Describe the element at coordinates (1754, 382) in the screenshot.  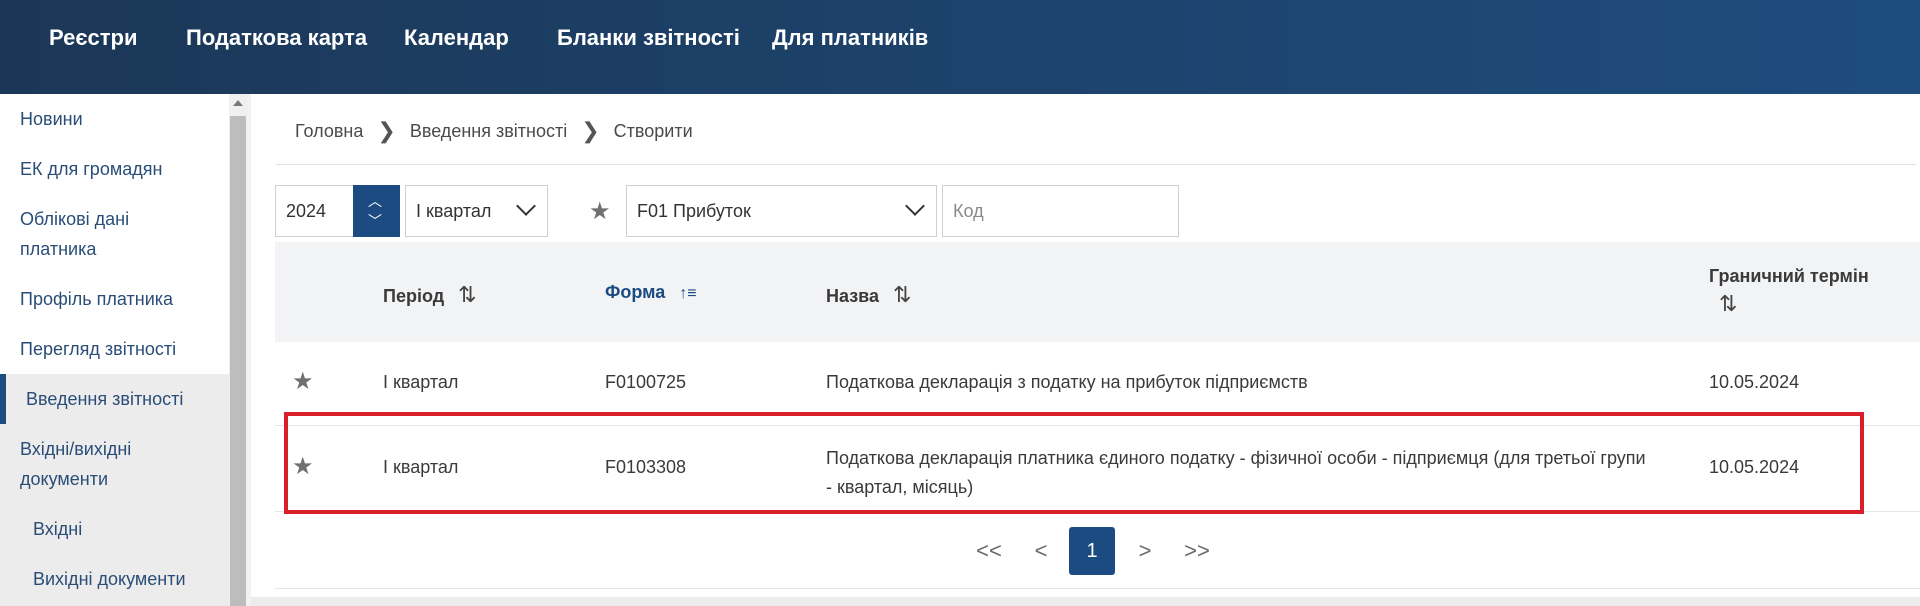
I see `cell-deadline: 10.05.2024` at that location.